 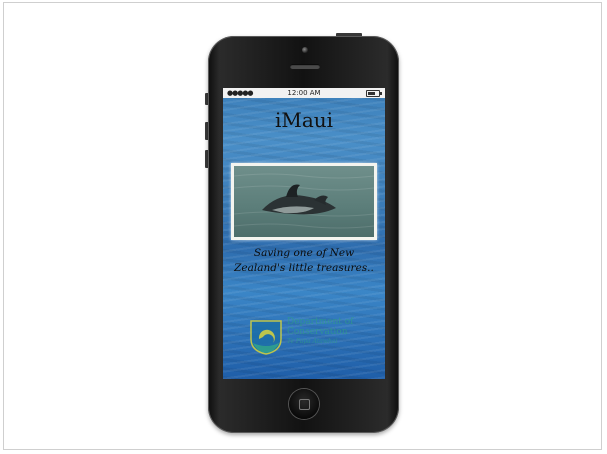 I want to click on logo-line-department: Department of, so click(x=320, y=322).